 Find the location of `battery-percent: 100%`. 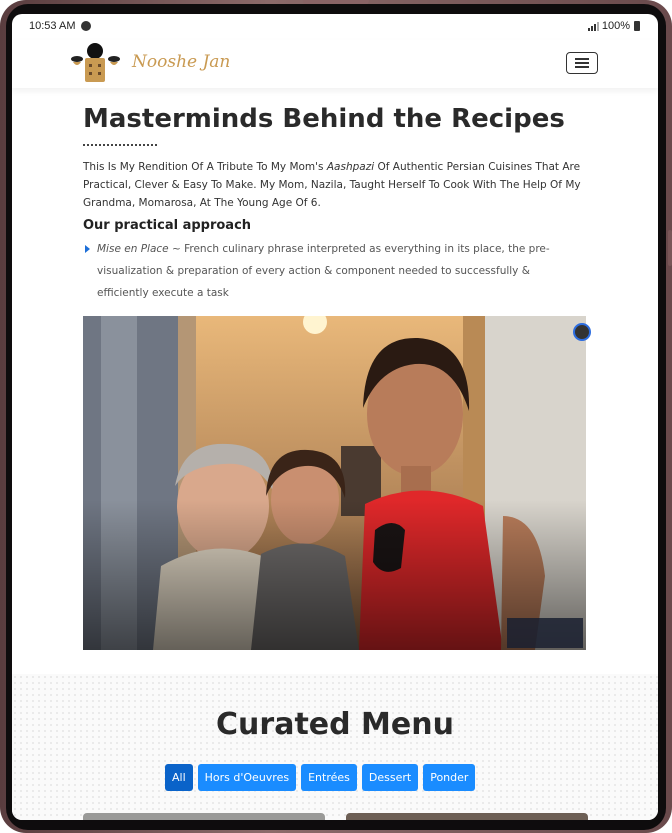

battery-percent: 100% is located at coordinates (615, 26).